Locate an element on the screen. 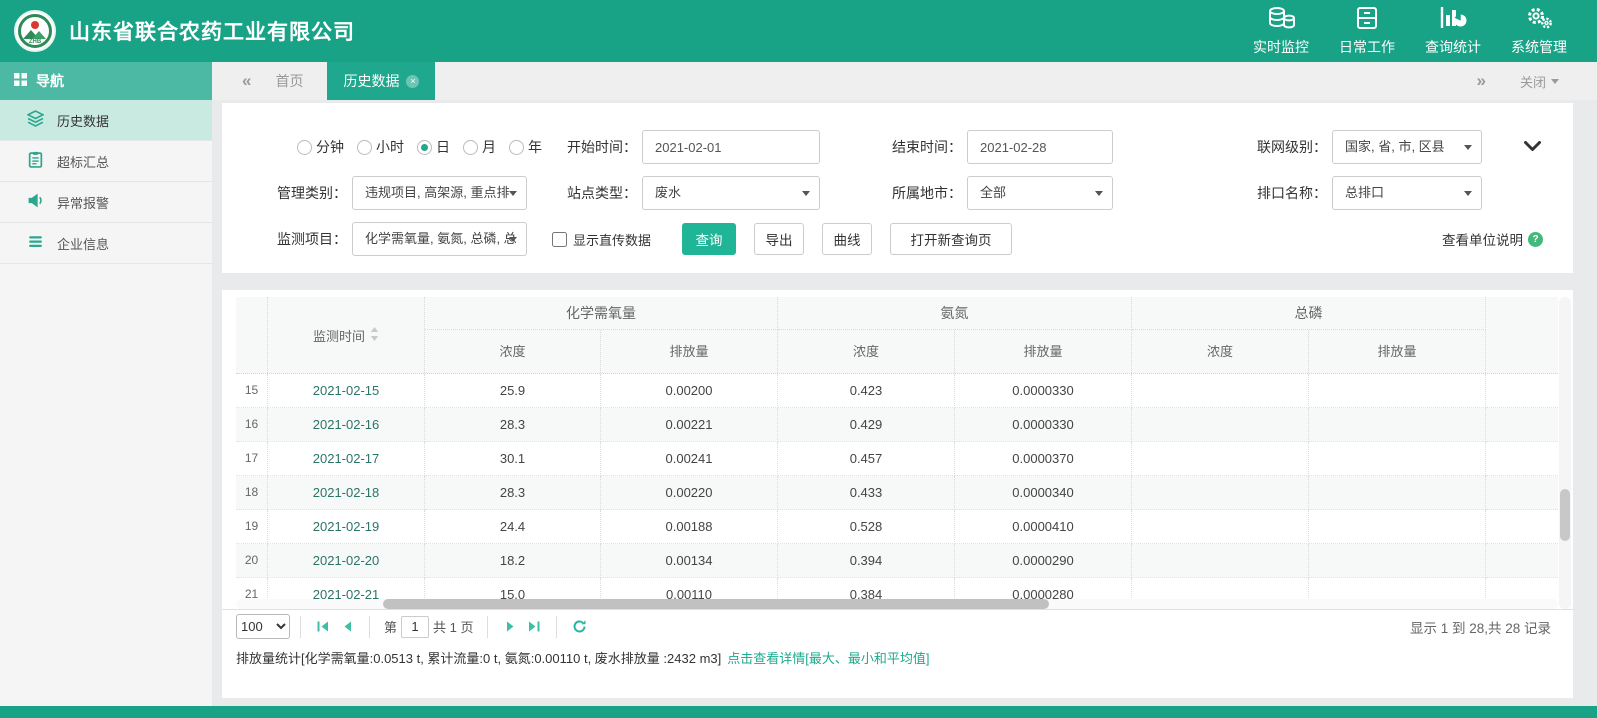 The width and height of the screenshot is (1597, 718). row-date-link: 2021-02-21 is located at coordinates (346, 589).